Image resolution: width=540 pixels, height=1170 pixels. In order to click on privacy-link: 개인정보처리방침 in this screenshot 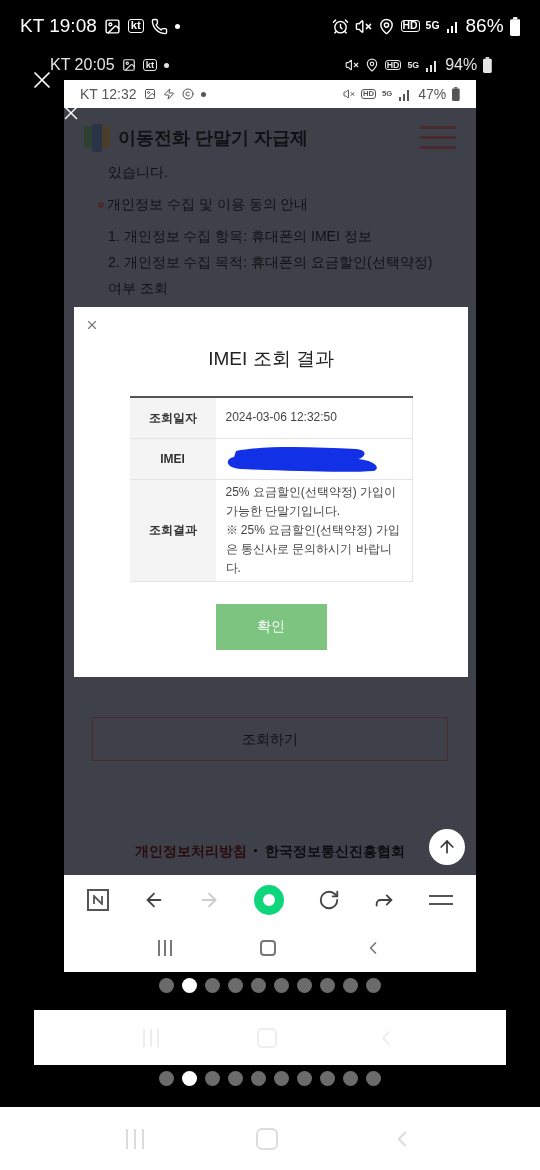, I will do `click(191, 851)`.